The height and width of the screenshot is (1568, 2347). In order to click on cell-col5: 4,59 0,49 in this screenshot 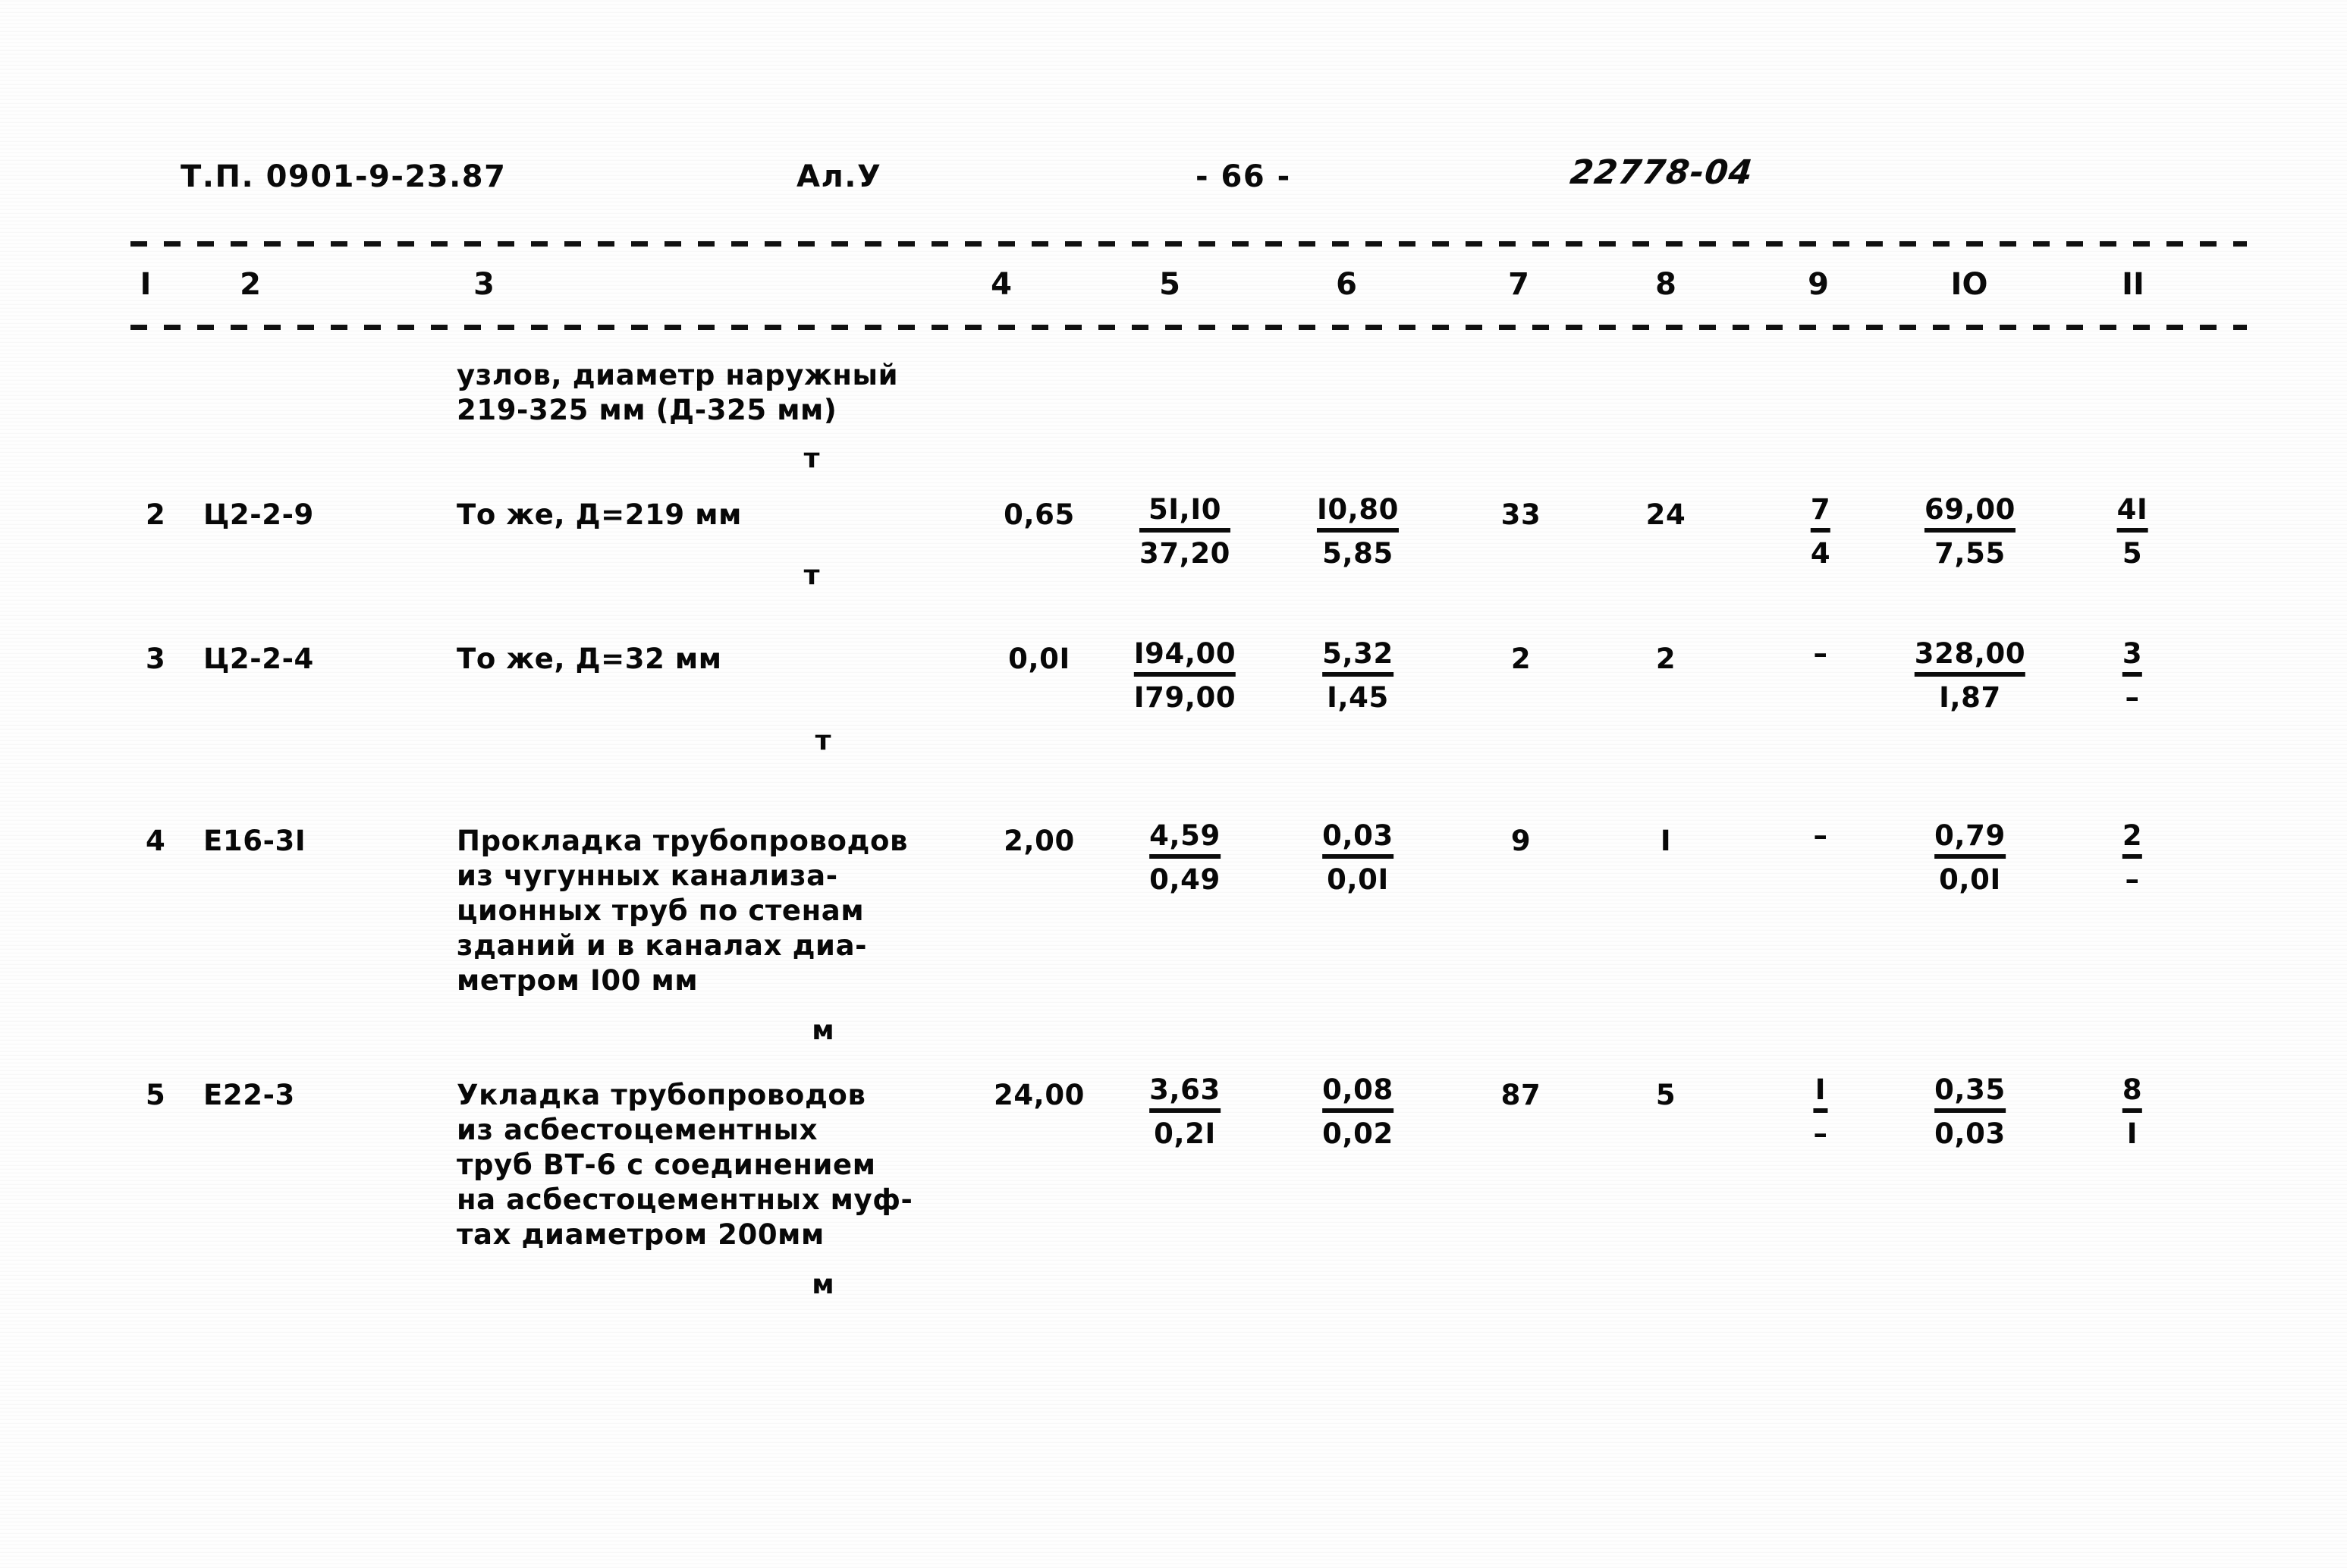, I will do `click(1185, 858)`.